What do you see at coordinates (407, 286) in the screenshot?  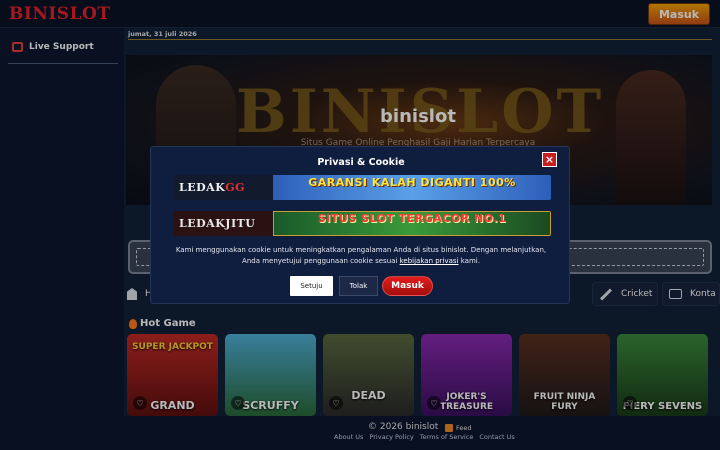 I see `modal-login-button: Masuk` at bounding box center [407, 286].